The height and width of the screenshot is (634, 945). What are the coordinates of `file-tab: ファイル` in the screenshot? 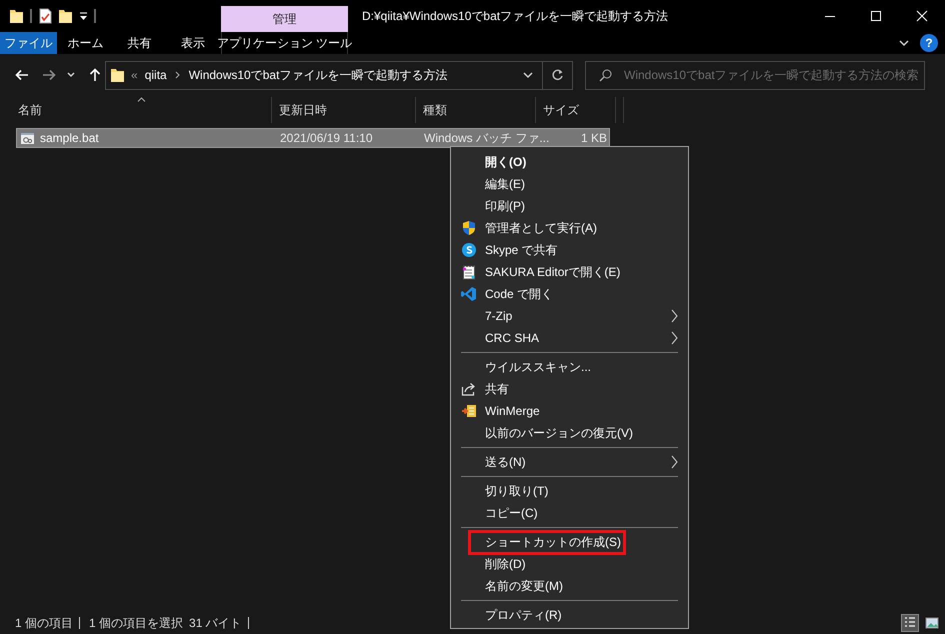 It's located at (28, 43).